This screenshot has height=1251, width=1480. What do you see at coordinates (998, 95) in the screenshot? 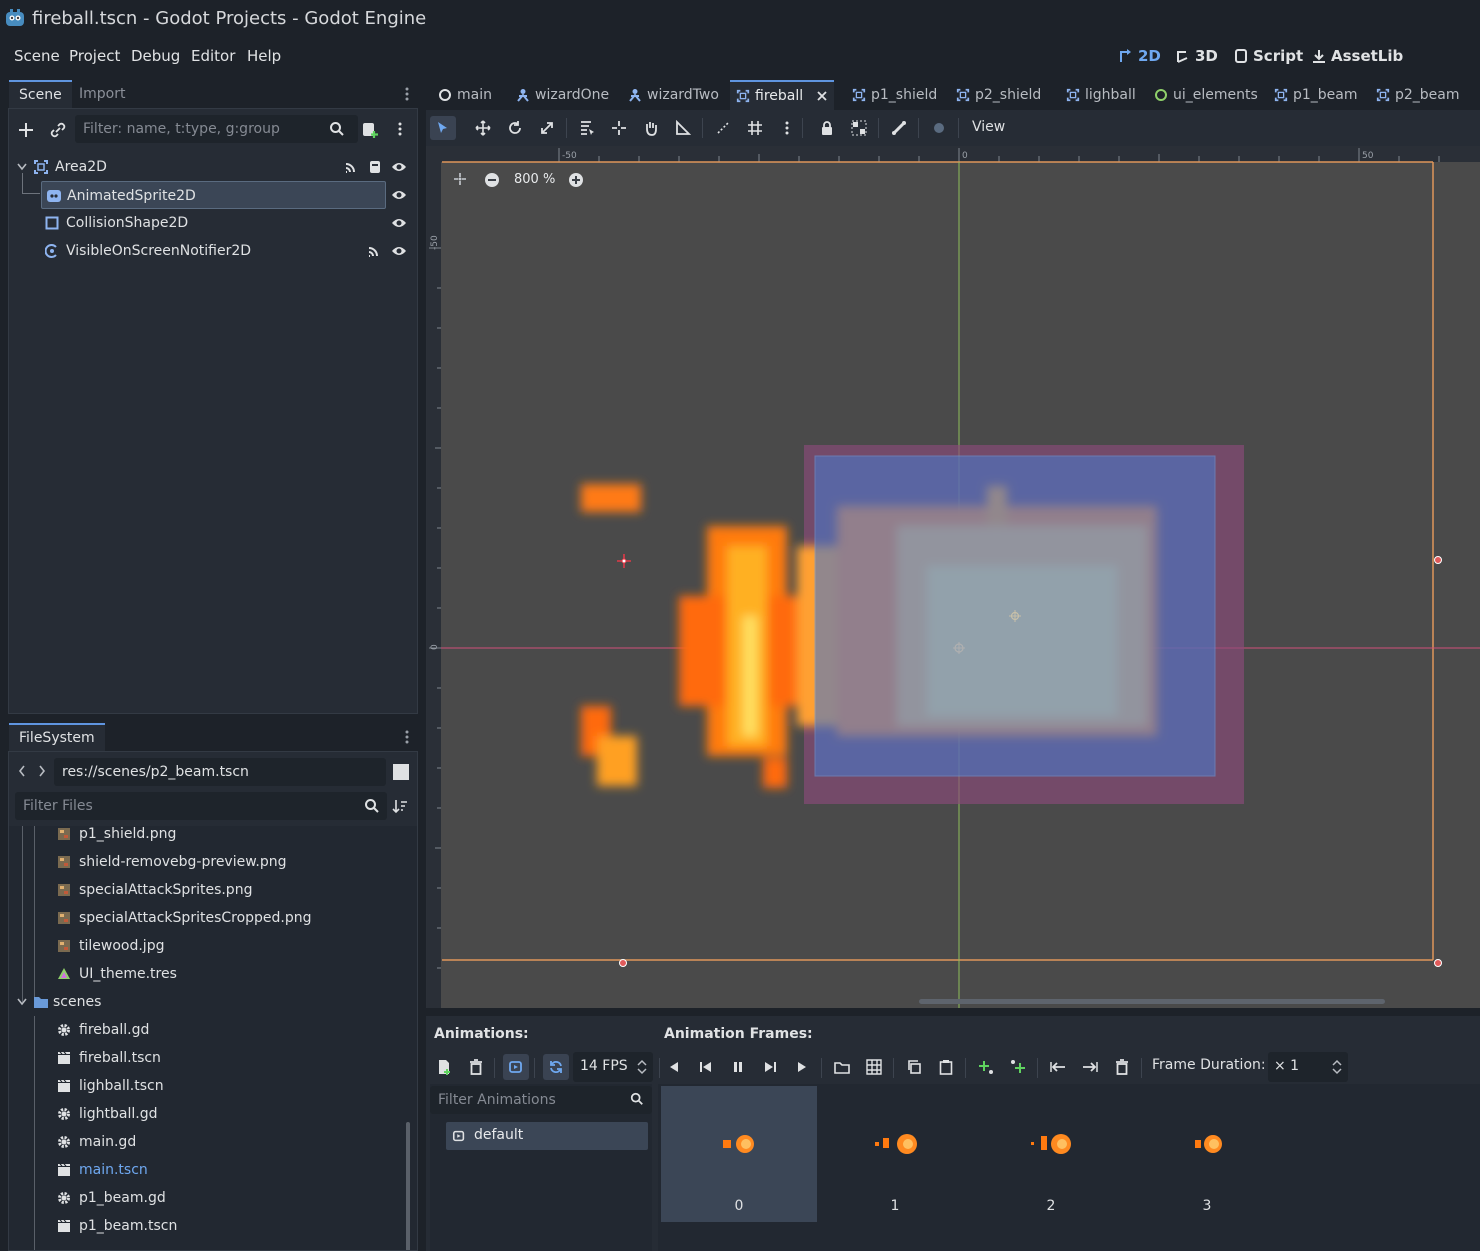
I see `scene-tab-p2_shield: p2_shield` at bounding box center [998, 95].